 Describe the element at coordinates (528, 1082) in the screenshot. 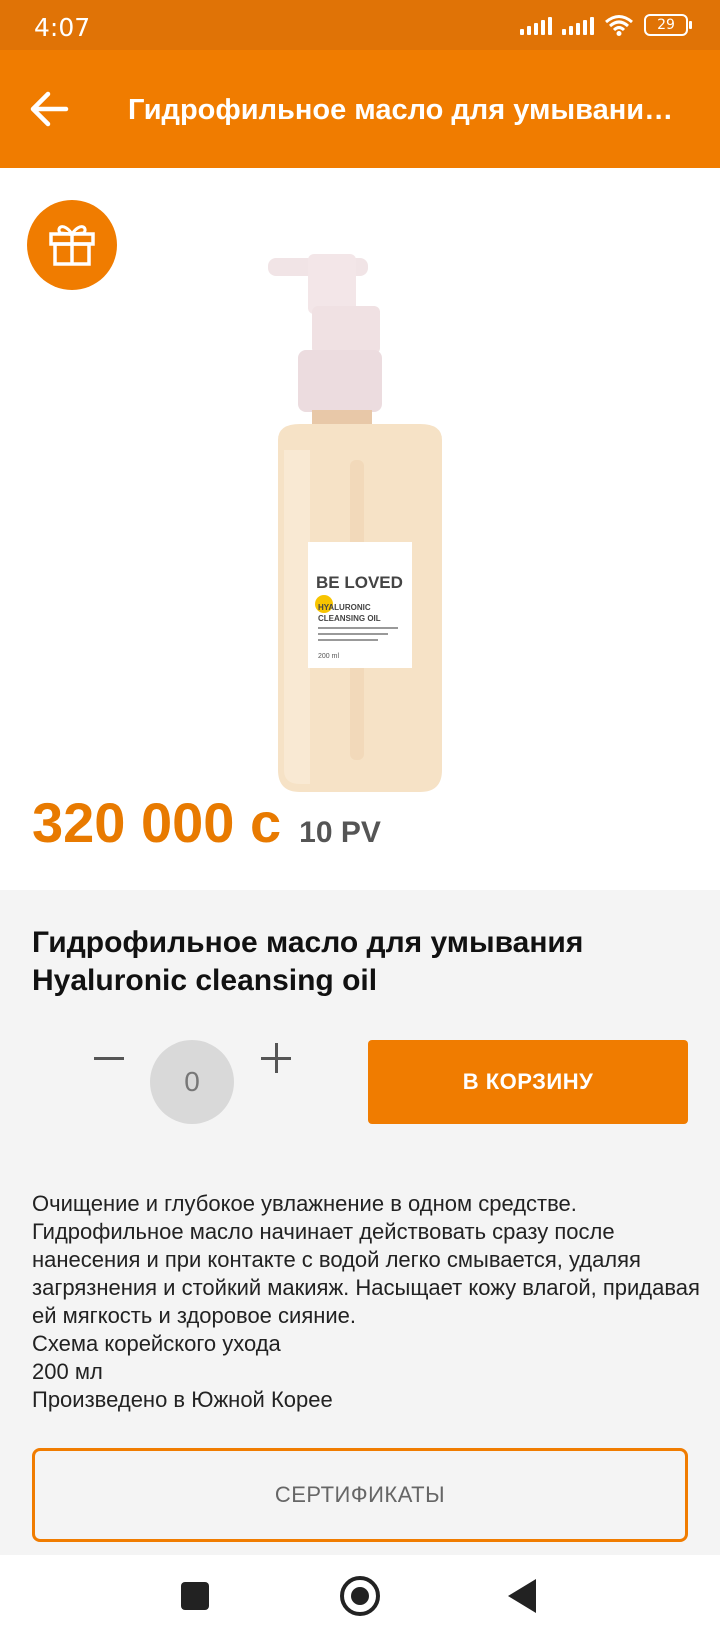

I see `add-to-cart-button: В КОРЗИНУ` at that location.